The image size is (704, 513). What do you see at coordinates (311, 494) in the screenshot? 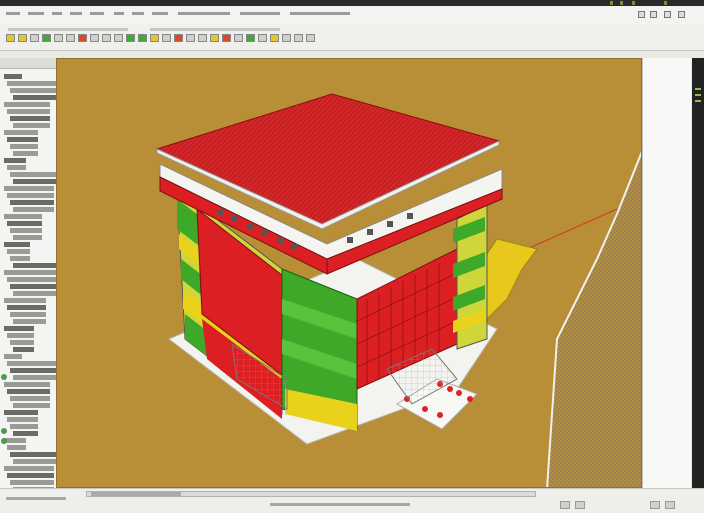
I see `horizontal-scrollbar` at bounding box center [311, 494].